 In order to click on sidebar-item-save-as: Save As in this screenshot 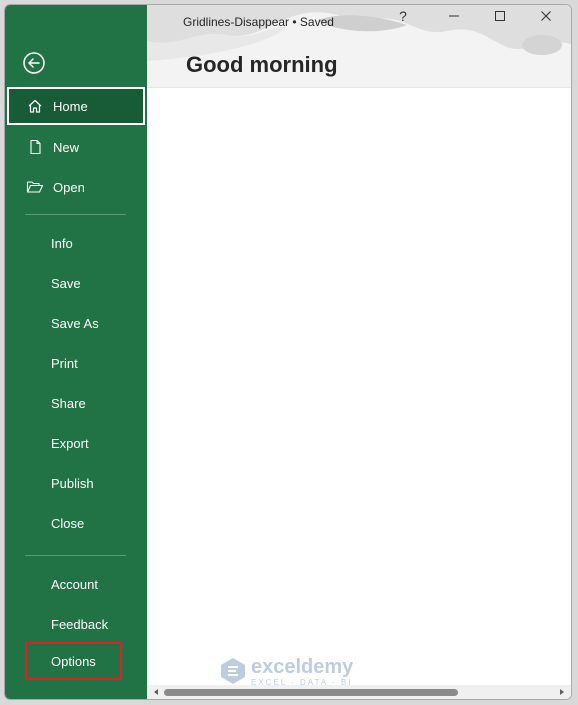, I will do `click(76, 323)`.